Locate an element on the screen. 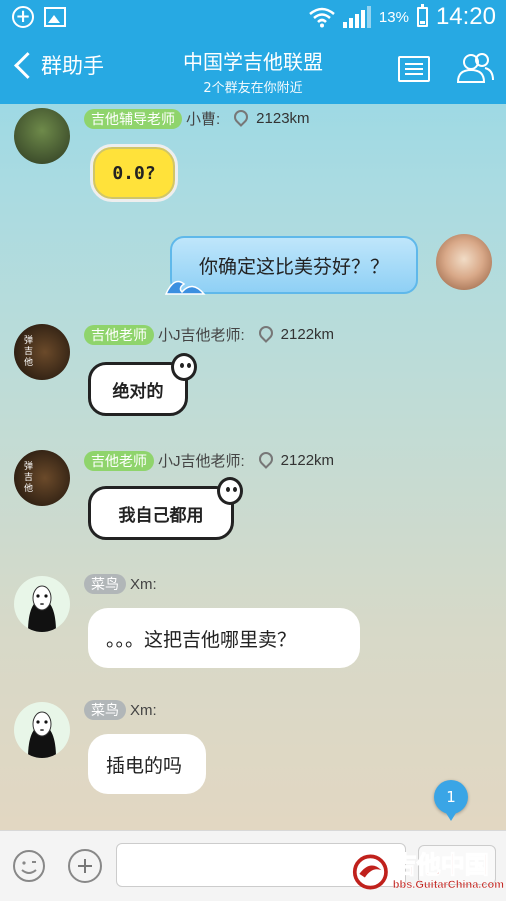  watermark-main: 吉他中国 is located at coordinates (440, 865).